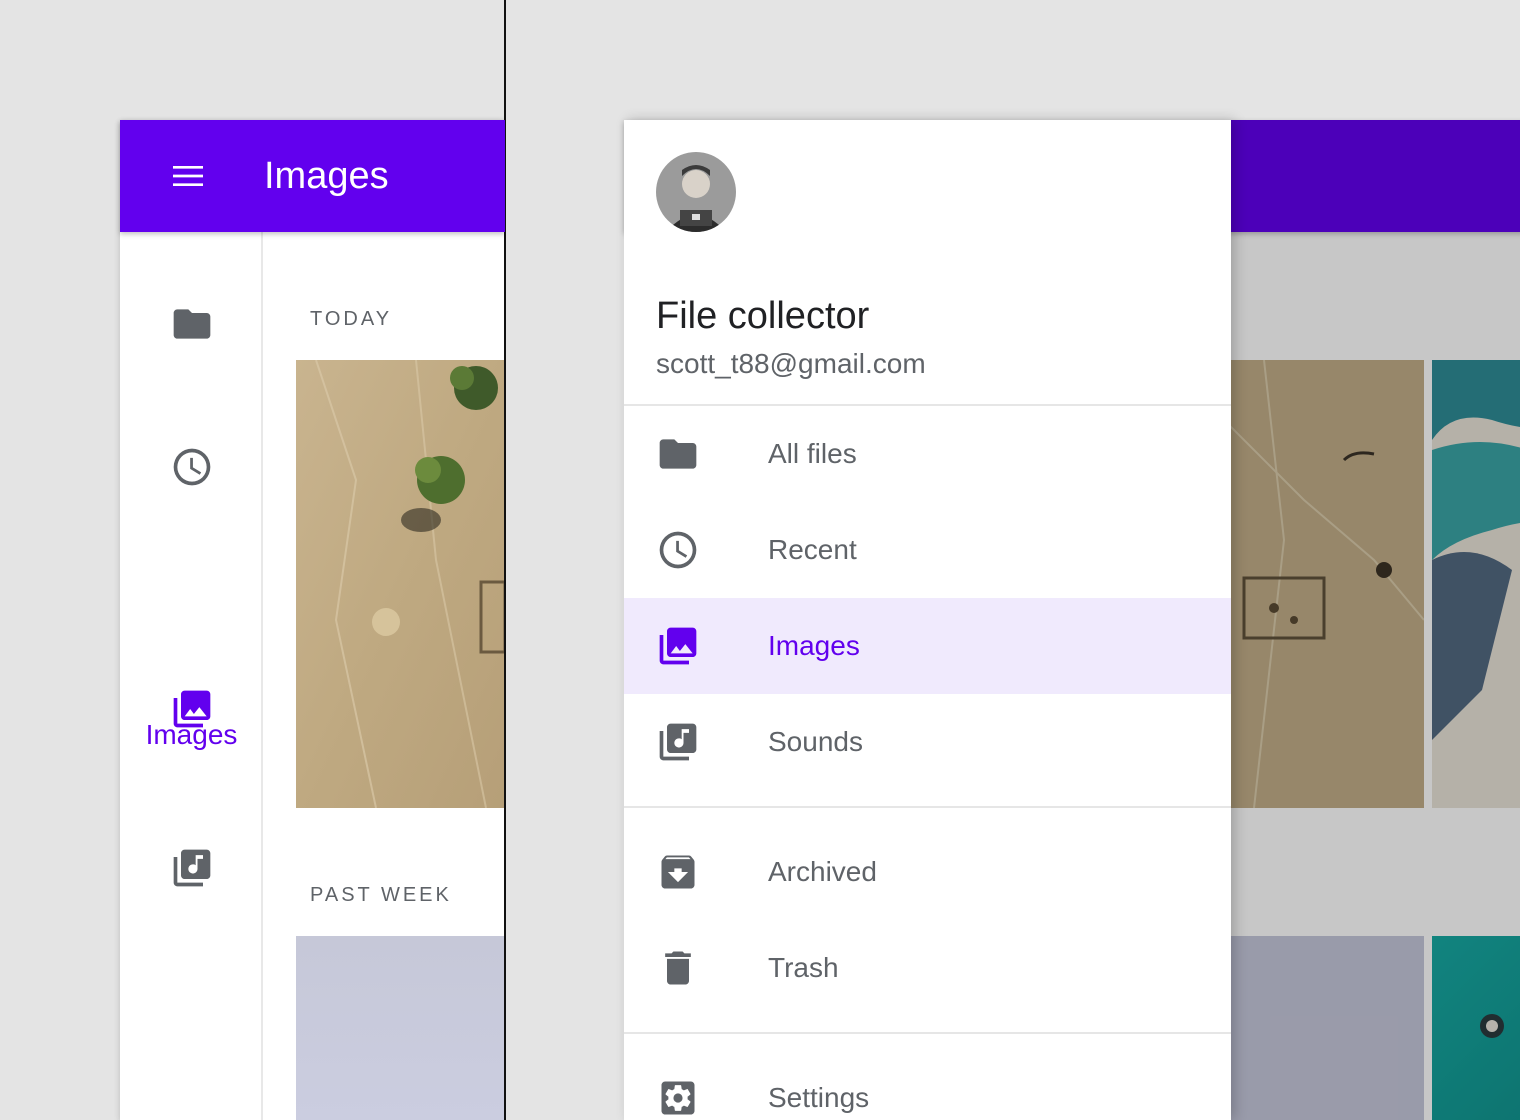  I want to click on image-gallery: TODAY PAST WEEK, so click(384, 676).